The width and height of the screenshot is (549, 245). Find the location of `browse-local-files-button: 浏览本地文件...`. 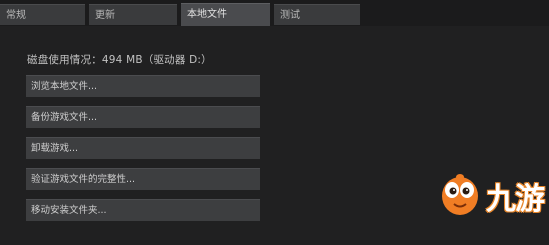

browse-local-files-button: 浏览本地文件... is located at coordinates (143, 86).